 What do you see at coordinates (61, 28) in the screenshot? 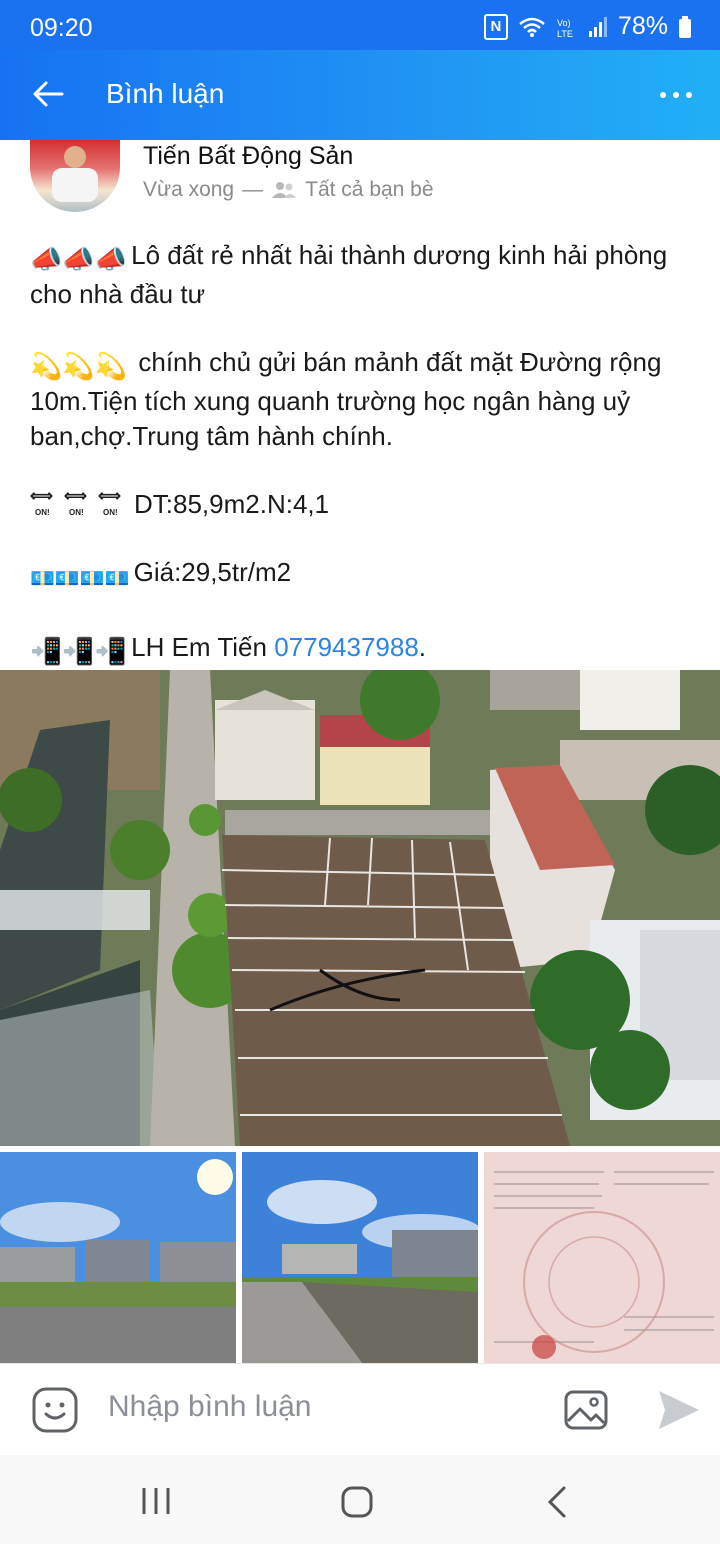
I see `status-time: 09:20` at bounding box center [61, 28].